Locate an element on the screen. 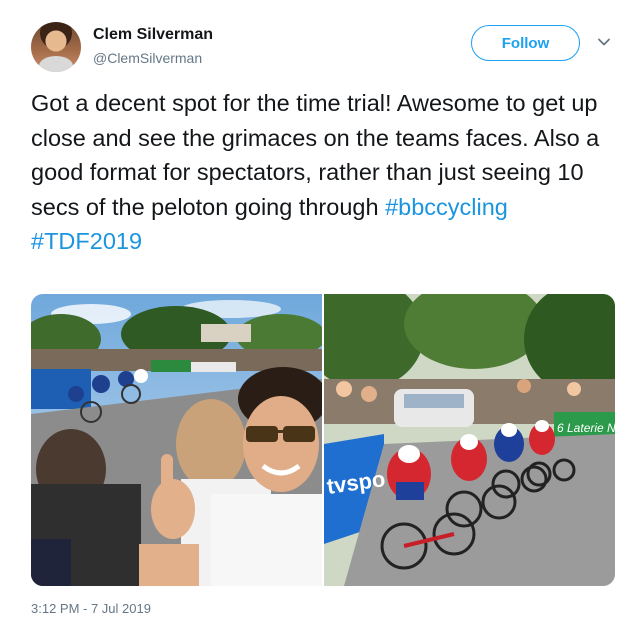 The width and height of the screenshot is (640, 627). tweet-timestamp: 3:12 PM - 7 Jul 2019 is located at coordinates (91, 608).